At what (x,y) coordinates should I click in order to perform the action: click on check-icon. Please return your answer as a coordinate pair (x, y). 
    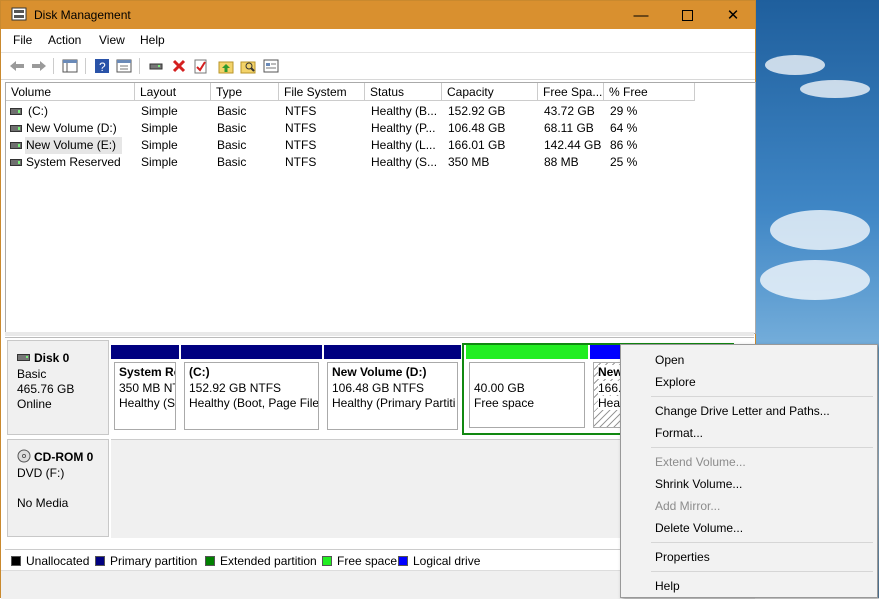
    Looking at the image, I should click on (200, 66).